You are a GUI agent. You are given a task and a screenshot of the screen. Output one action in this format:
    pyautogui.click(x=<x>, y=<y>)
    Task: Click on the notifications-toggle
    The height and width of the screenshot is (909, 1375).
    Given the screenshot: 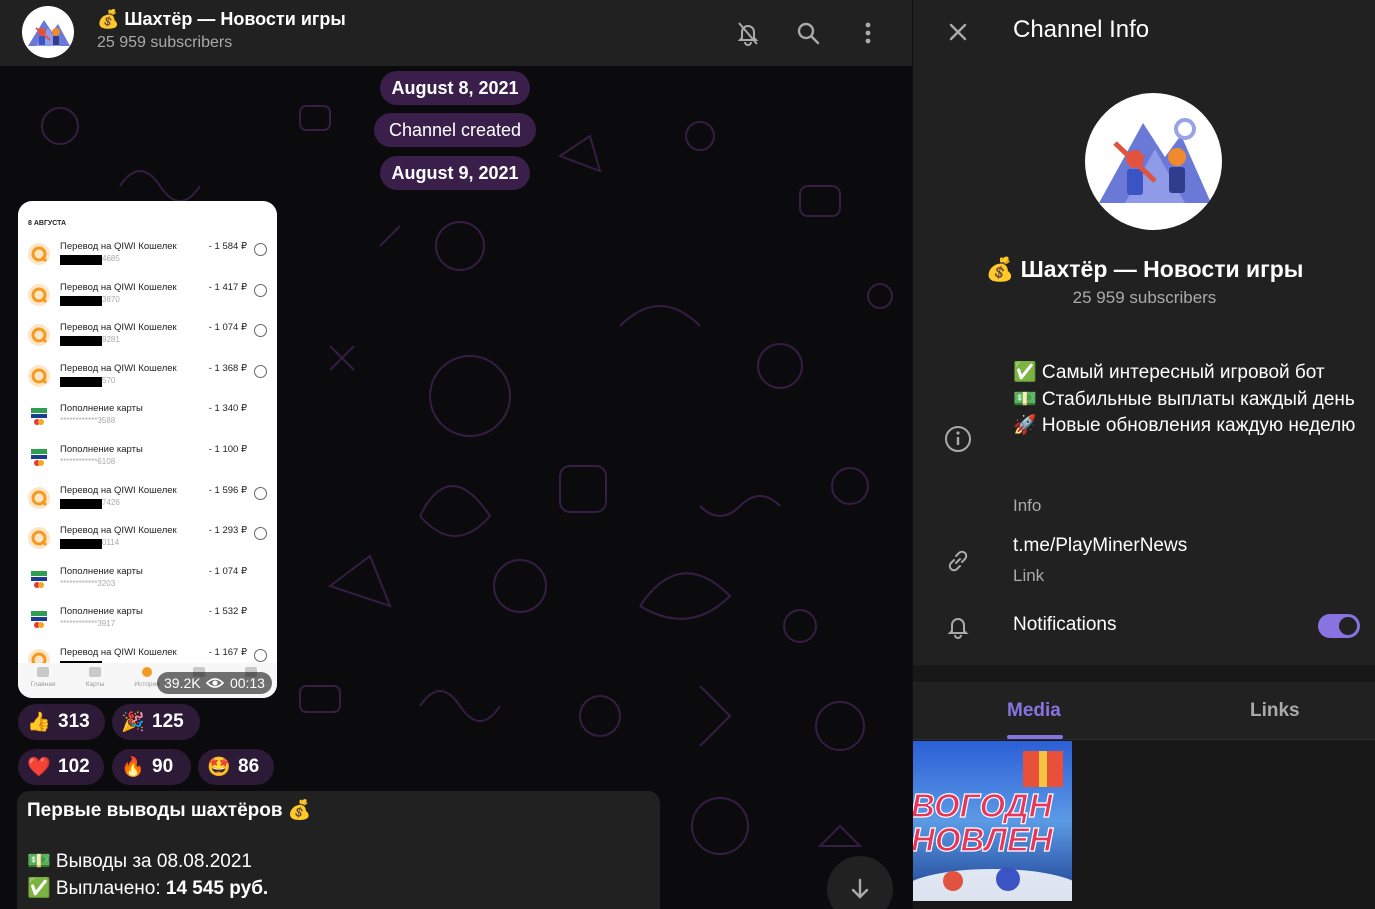 What is the action you would take?
    pyautogui.click(x=1339, y=626)
    